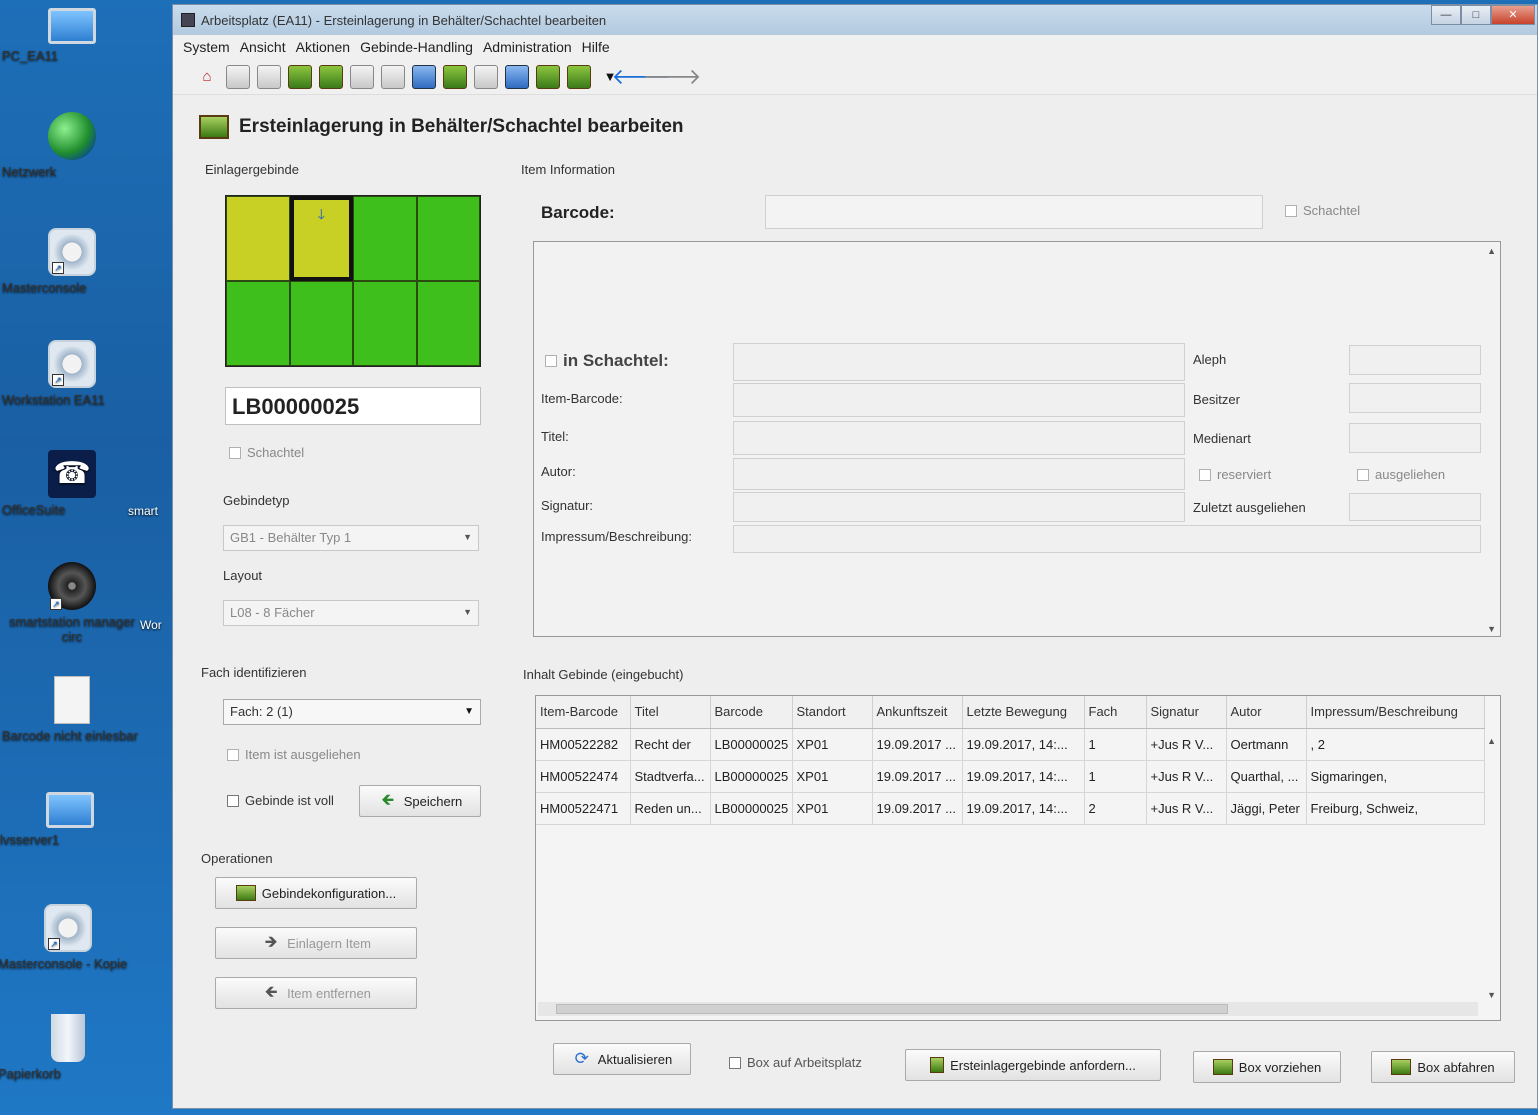 The width and height of the screenshot is (1538, 1115). Describe the element at coordinates (280, 800) in the screenshot. I see `gebinde-voll-checkbox: Gebinde ist voll` at that location.